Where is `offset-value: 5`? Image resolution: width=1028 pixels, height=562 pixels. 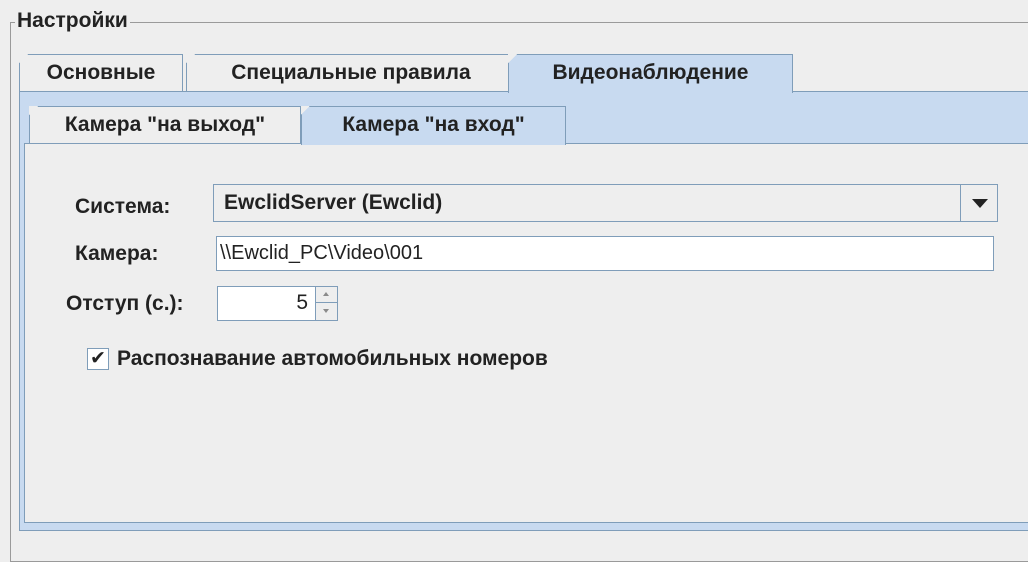
offset-value: 5 is located at coordinates (302, 302).